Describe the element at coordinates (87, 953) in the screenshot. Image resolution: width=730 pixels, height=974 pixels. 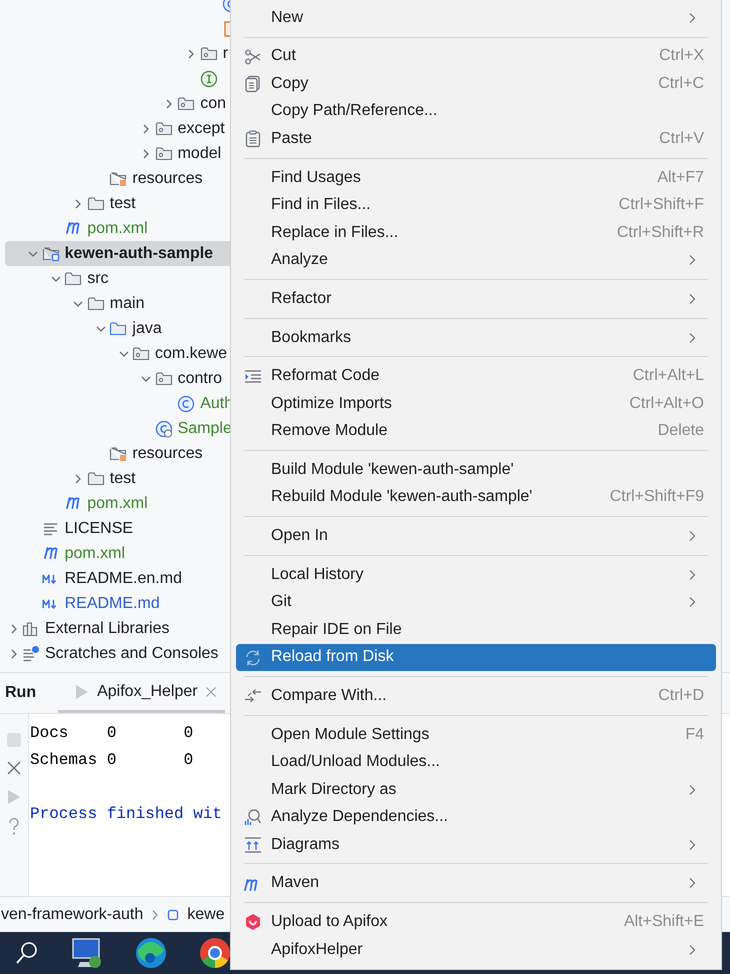
I see `remote-desktop-icon` at that location.